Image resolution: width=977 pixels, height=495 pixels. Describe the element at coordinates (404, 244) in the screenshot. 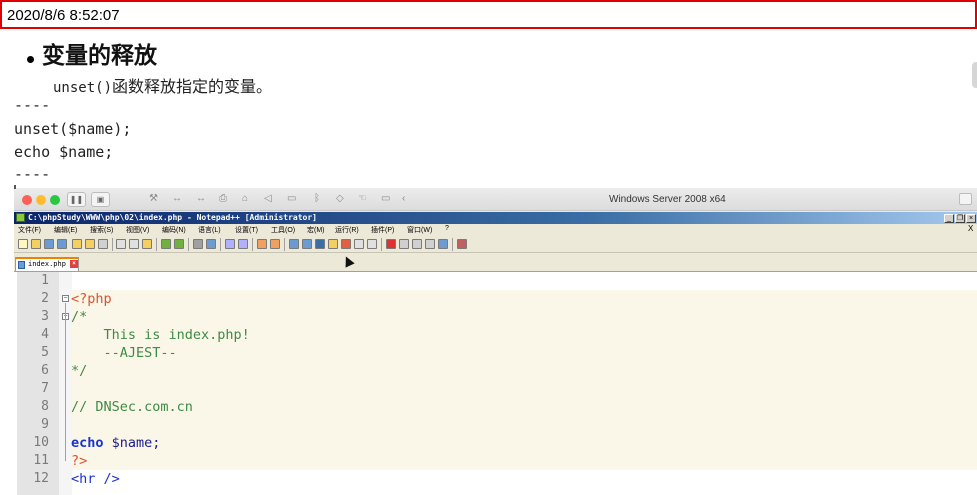

I see `stop-macro-icon` at that location.